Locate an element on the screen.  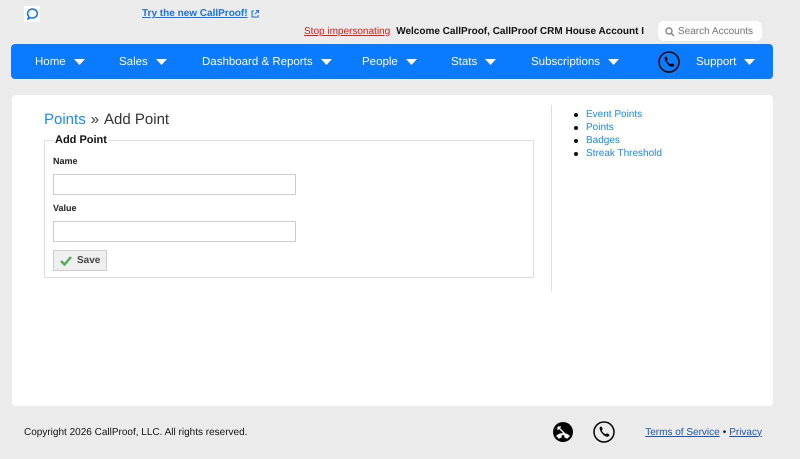
form-legend: Add Point is located at coordinates (81, 140).